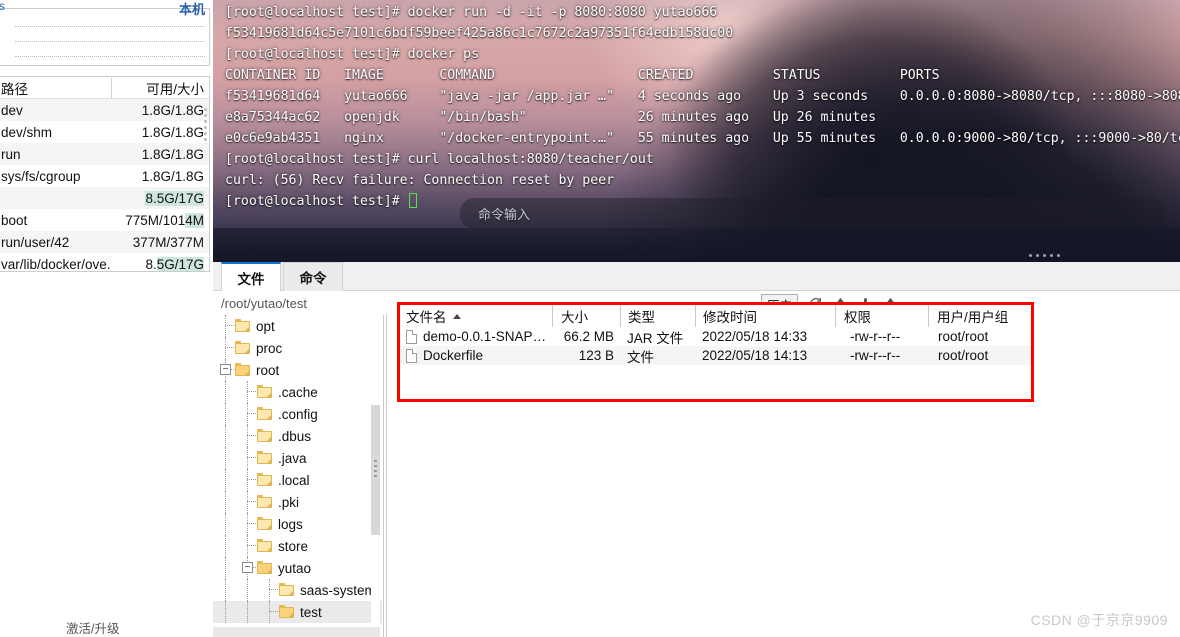 This screenshot has height=637, width=1180. I want to click on disk-row: dev 1.8G/1.8G, so click(104, 110).